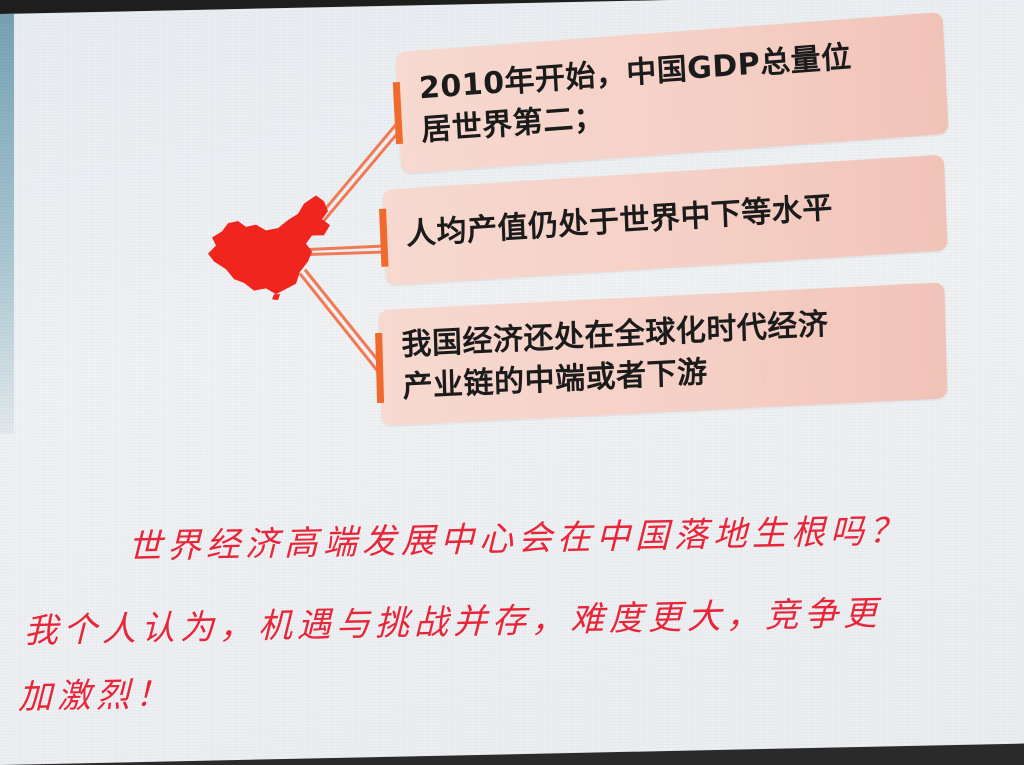 This screenshot has width=1024, height=765. I want to click on opinion-line-1: 我个人认为，机遇与挑战并存，难度更大，竞争更, so click(453, 622).